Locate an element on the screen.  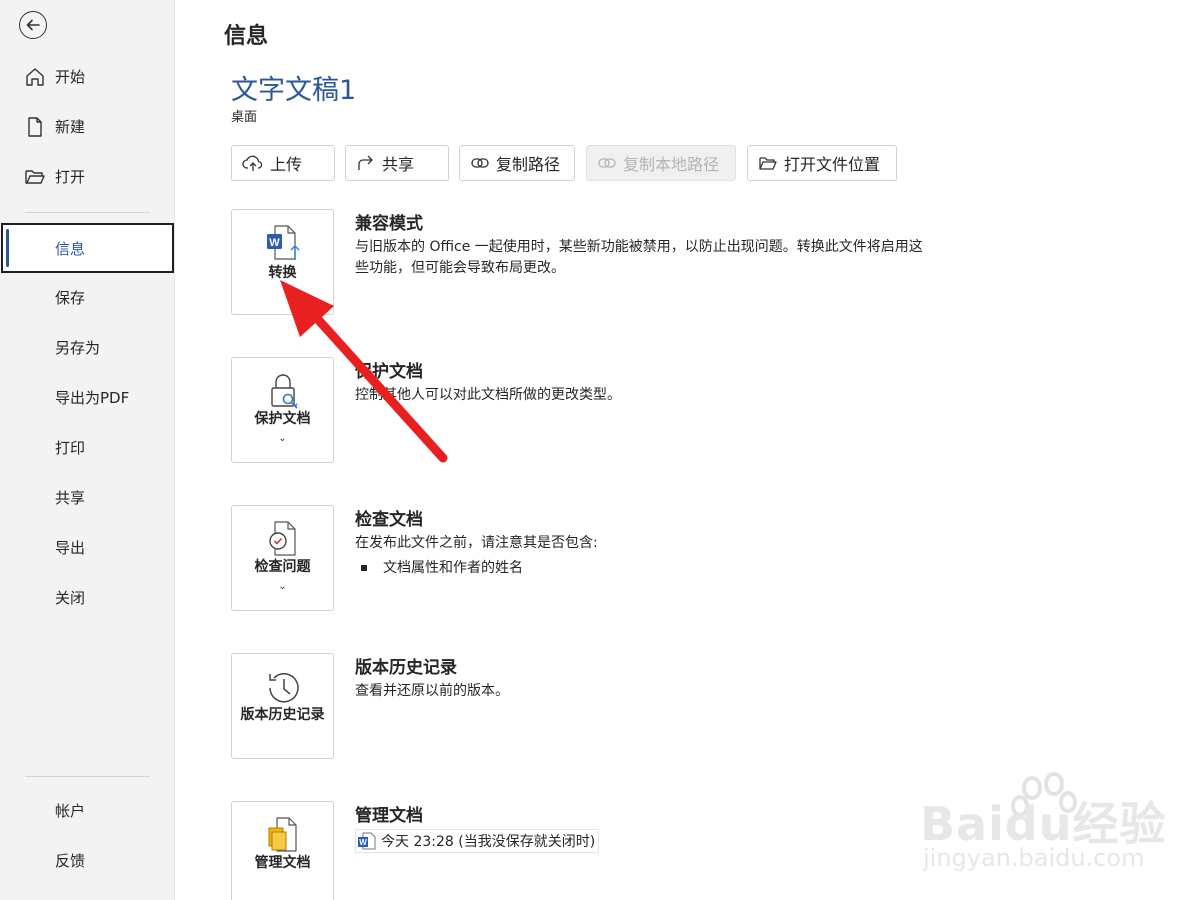
inspect-document-icon is located at coordinates (282, 538).